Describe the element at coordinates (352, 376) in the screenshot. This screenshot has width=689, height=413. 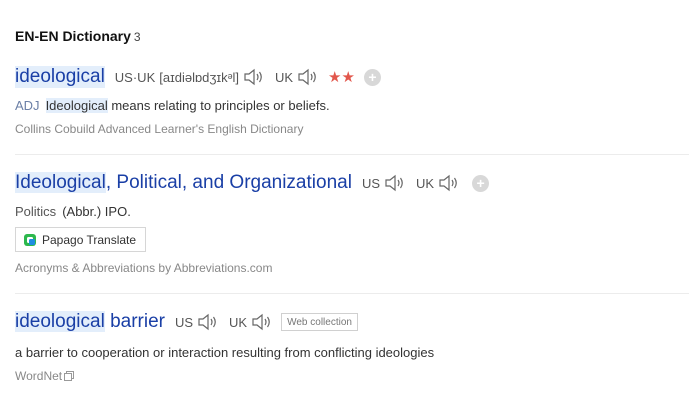
I see `source-link: WordNet` at that location.